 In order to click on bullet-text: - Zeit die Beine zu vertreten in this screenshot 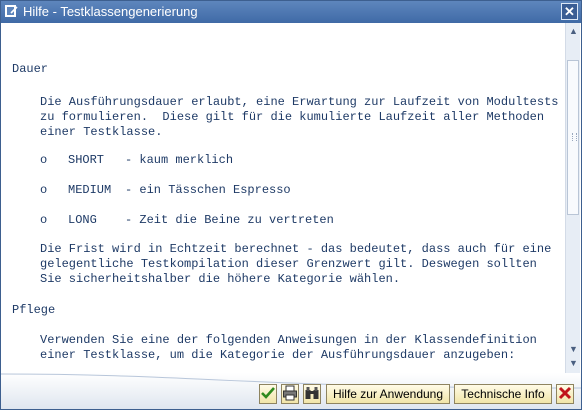, I will do `click(229, 220)`.